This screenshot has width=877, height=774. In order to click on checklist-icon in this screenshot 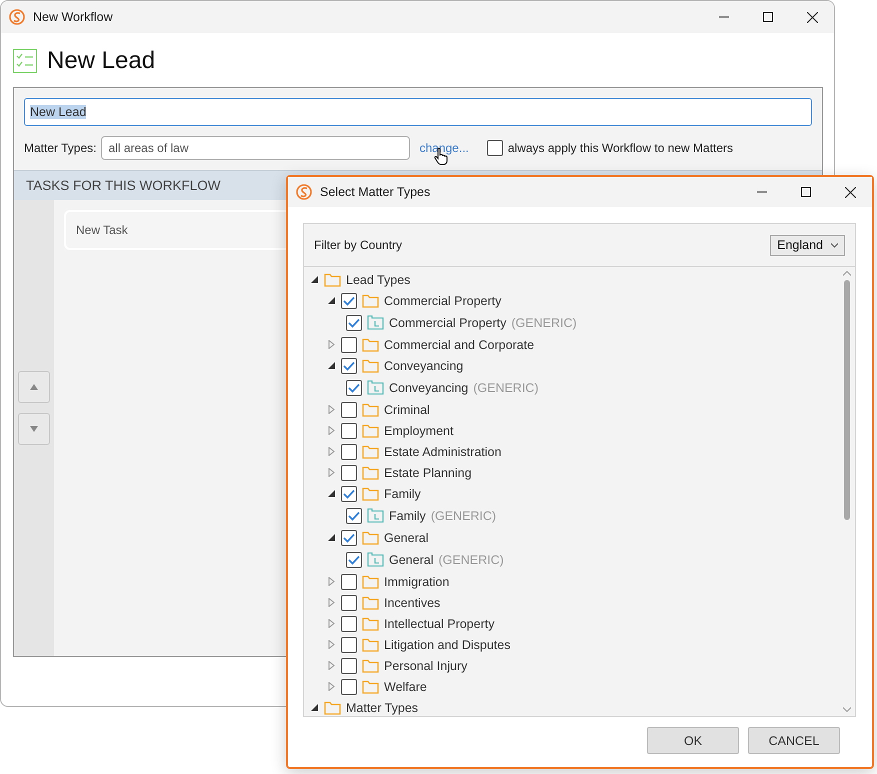, I will do `click(25, 61)`.